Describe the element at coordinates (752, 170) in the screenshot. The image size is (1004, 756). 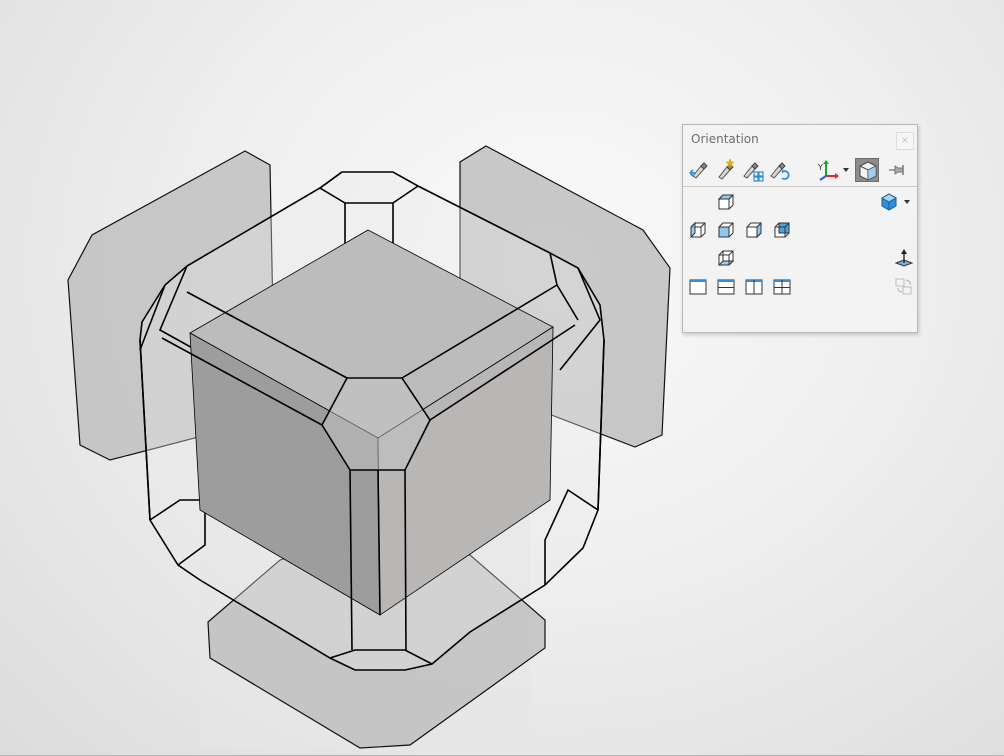
I see `update-standard-views-icon` at that location.